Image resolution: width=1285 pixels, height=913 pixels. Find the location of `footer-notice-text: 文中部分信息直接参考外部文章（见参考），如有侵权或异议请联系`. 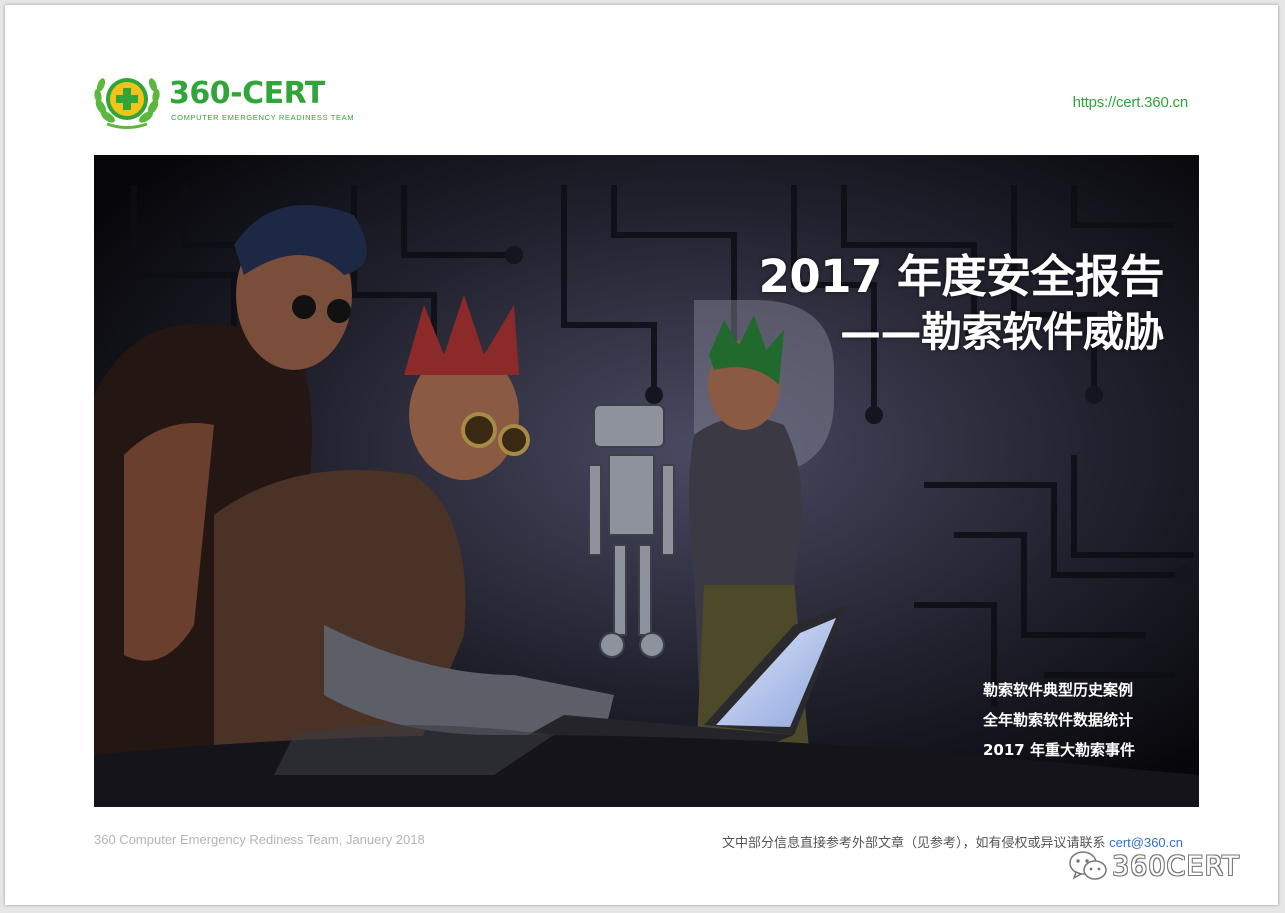

footer-notice-text: 文中部分信息直接参考外部文章（见参考），如有侵权或异议请联系 is located at coordinates (913, 842).